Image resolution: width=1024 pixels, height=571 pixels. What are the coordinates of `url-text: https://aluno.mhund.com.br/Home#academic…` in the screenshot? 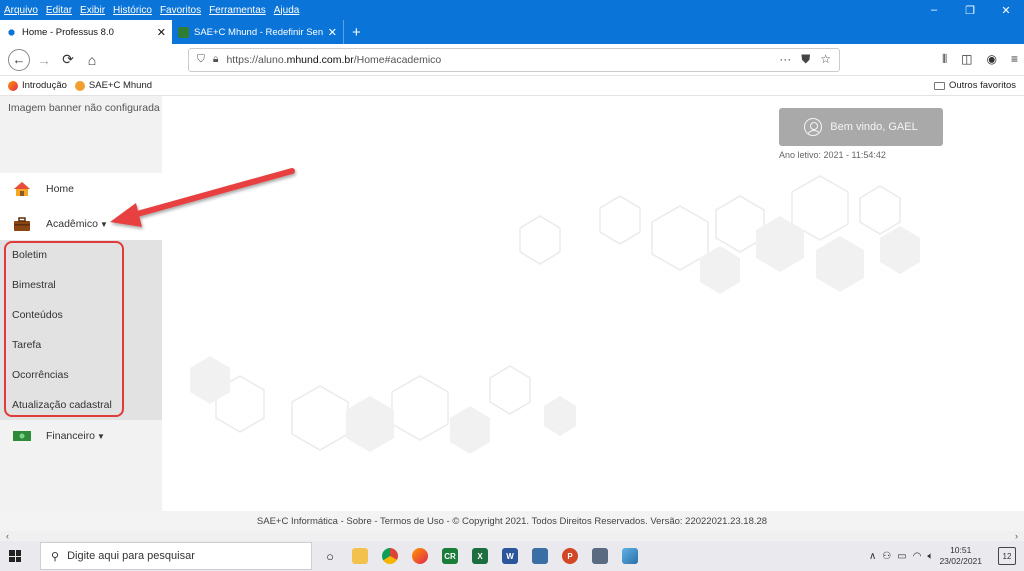 It's located at (334, 59).